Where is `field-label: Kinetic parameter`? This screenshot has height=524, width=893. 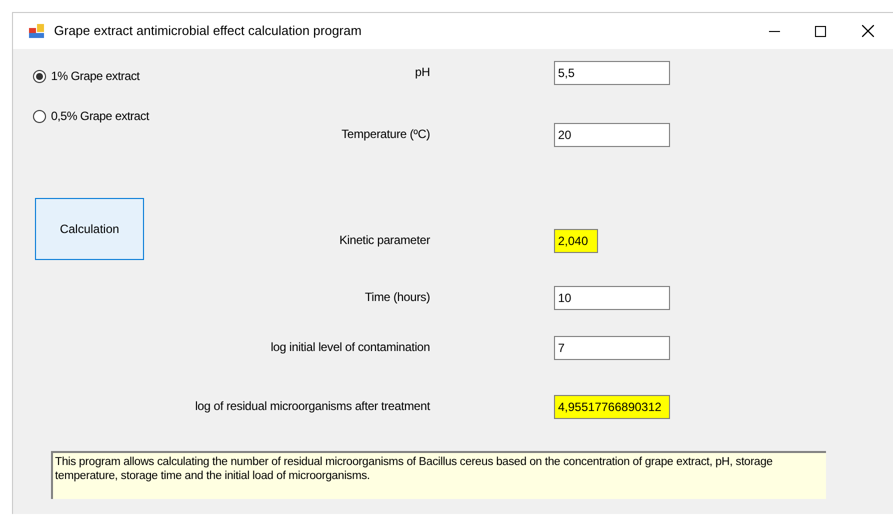
field-label: Kinetic parameter is located at coordinates (384, 240).